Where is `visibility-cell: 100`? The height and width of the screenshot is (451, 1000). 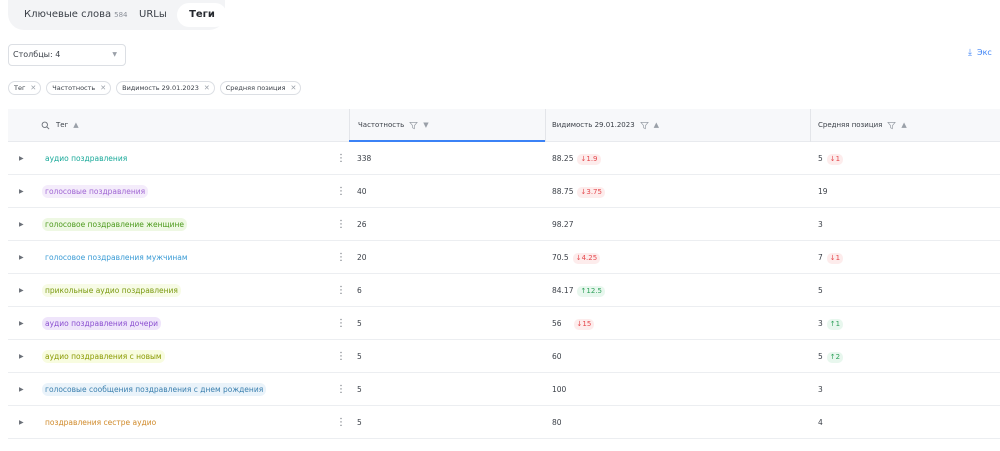
visibility-cell: 100 is located at coordinates (559, 389).